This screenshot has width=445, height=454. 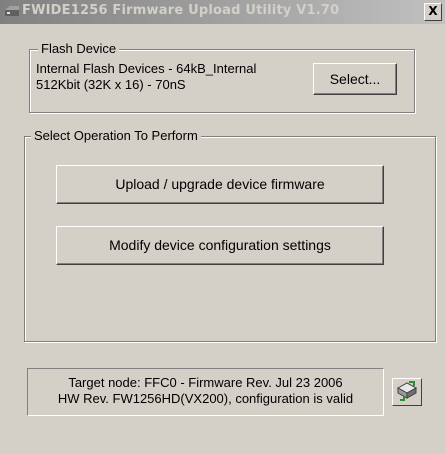 What do you see at coordinates (79, 48) in the screenshot?
I see `flash-device-group-label: Flash Device` at bounding box center [79, 48].